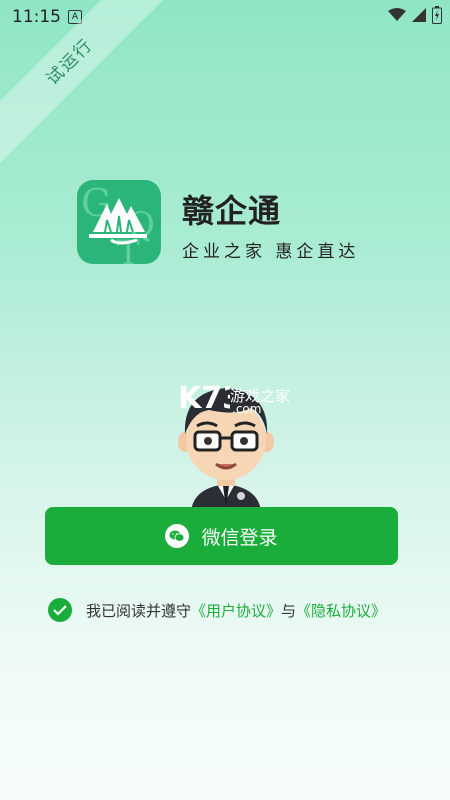 The image size is (450, 800). I want to click on status-time: 11:15, so click(36, 17).